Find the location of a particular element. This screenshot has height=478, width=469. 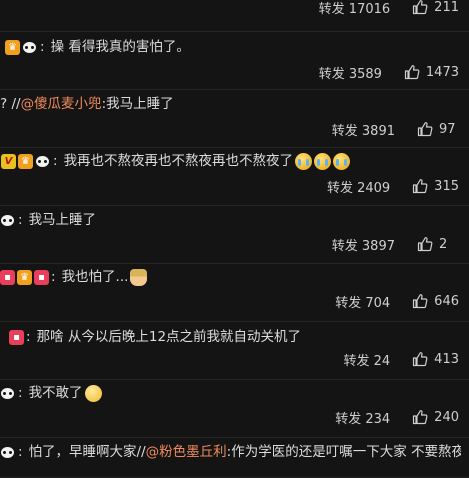

comment-body: 我再也不熬夜再也不熬夜再也不熬夜了 is located at coordinates (178, 161).